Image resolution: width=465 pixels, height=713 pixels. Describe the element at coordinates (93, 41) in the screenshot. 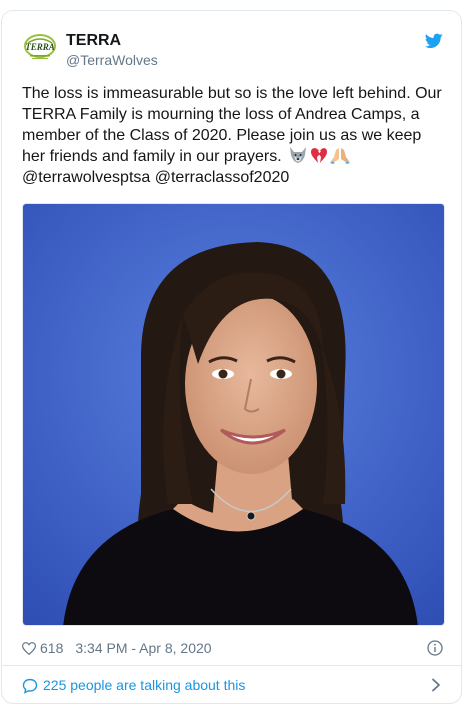

I see `account-name: TERRA` at that location.